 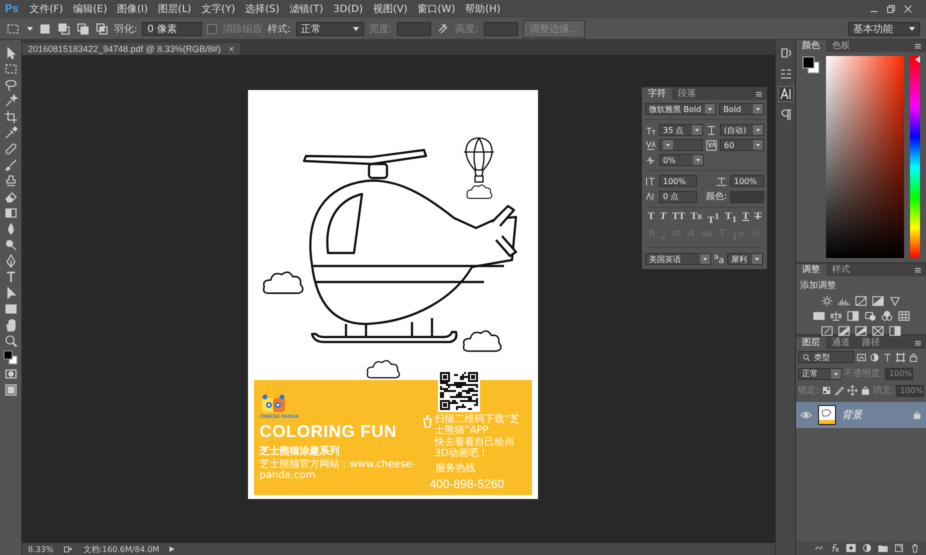 What do you see at coordinates (231, 49) in the screenshot?
I see `tab-close-button: ×` at bounding box center [231, 49].